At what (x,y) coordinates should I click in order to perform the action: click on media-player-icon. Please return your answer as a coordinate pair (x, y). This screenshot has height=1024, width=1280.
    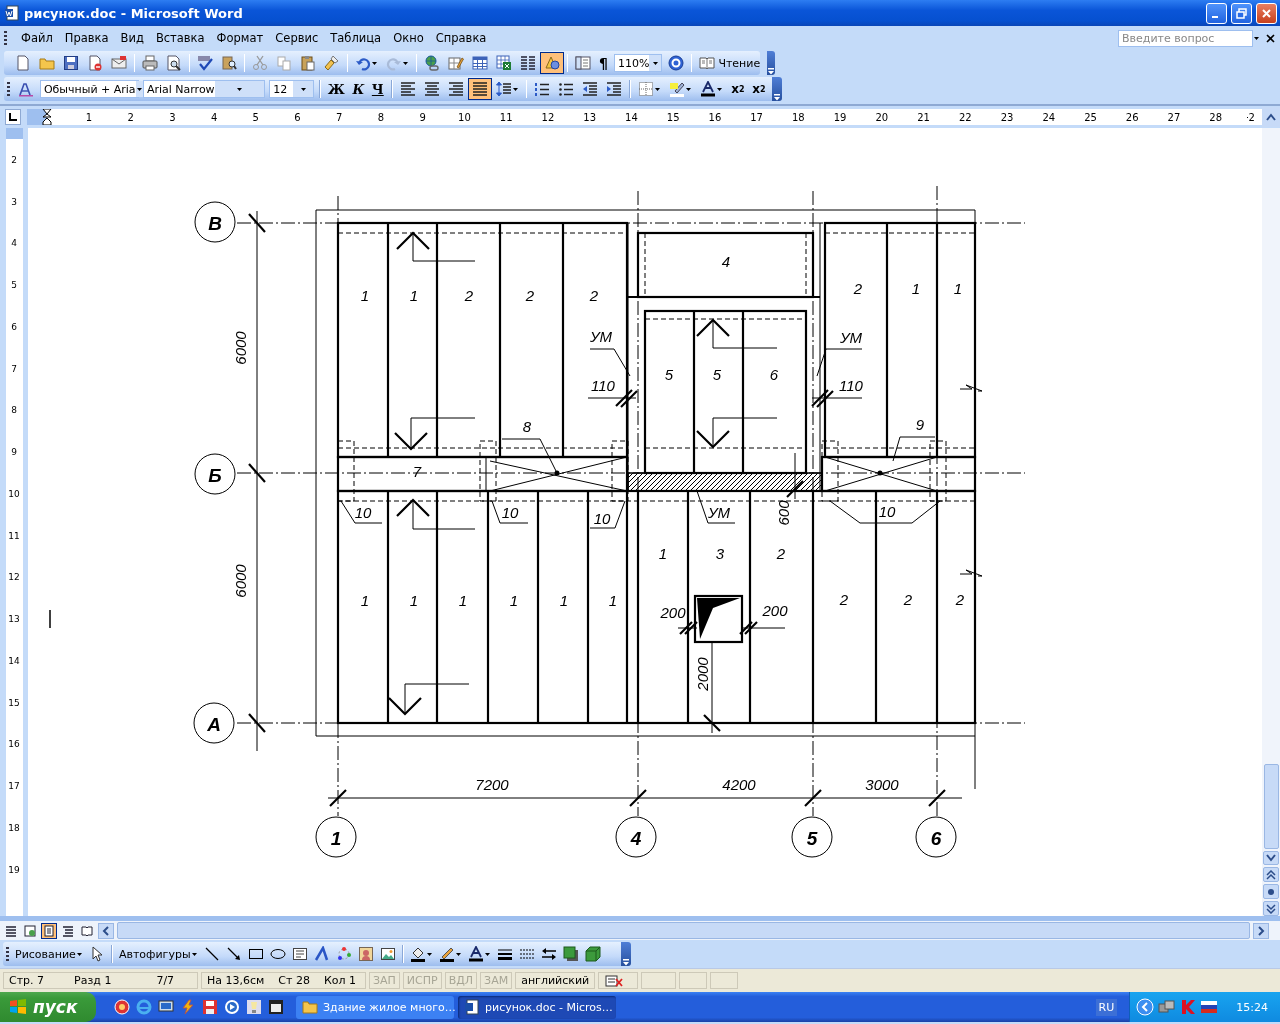
    Looking at the image, I should click on (232, 1007).